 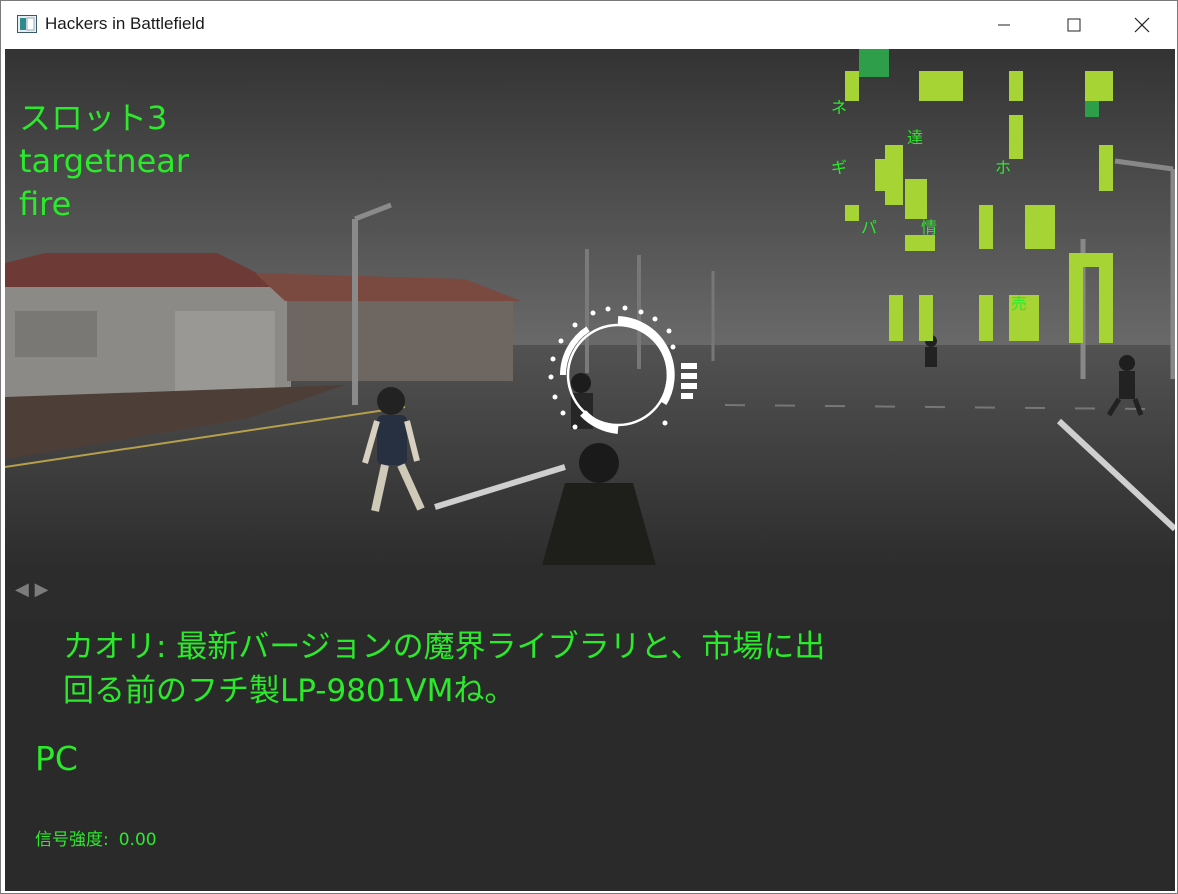 I want to click on warehouse-door, so click(x=225, y=354).